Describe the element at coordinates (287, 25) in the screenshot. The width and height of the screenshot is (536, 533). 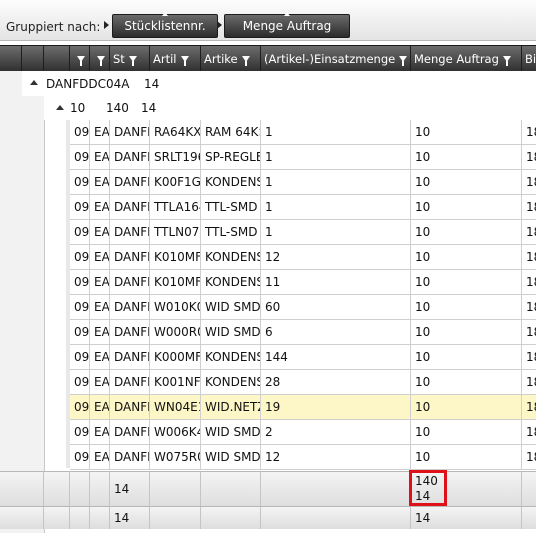
I see `group-chip-menge-auftrag: Menge Auftrag` at that location.